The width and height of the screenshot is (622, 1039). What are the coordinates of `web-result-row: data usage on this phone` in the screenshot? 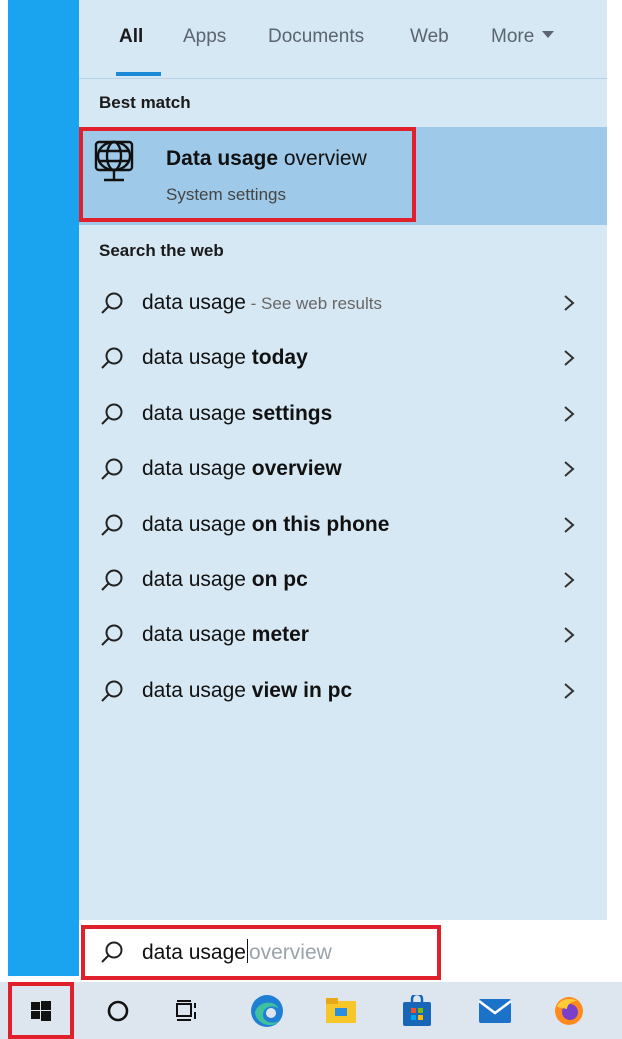 It's located at (343, 525).